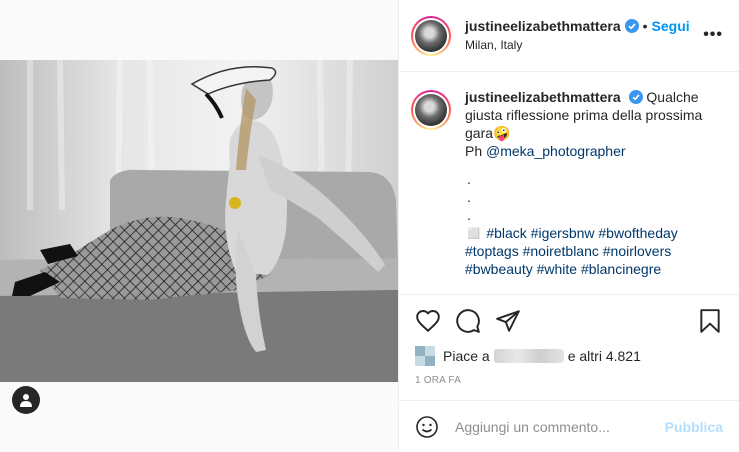  I want to click on comment-input, so click(556, 426).